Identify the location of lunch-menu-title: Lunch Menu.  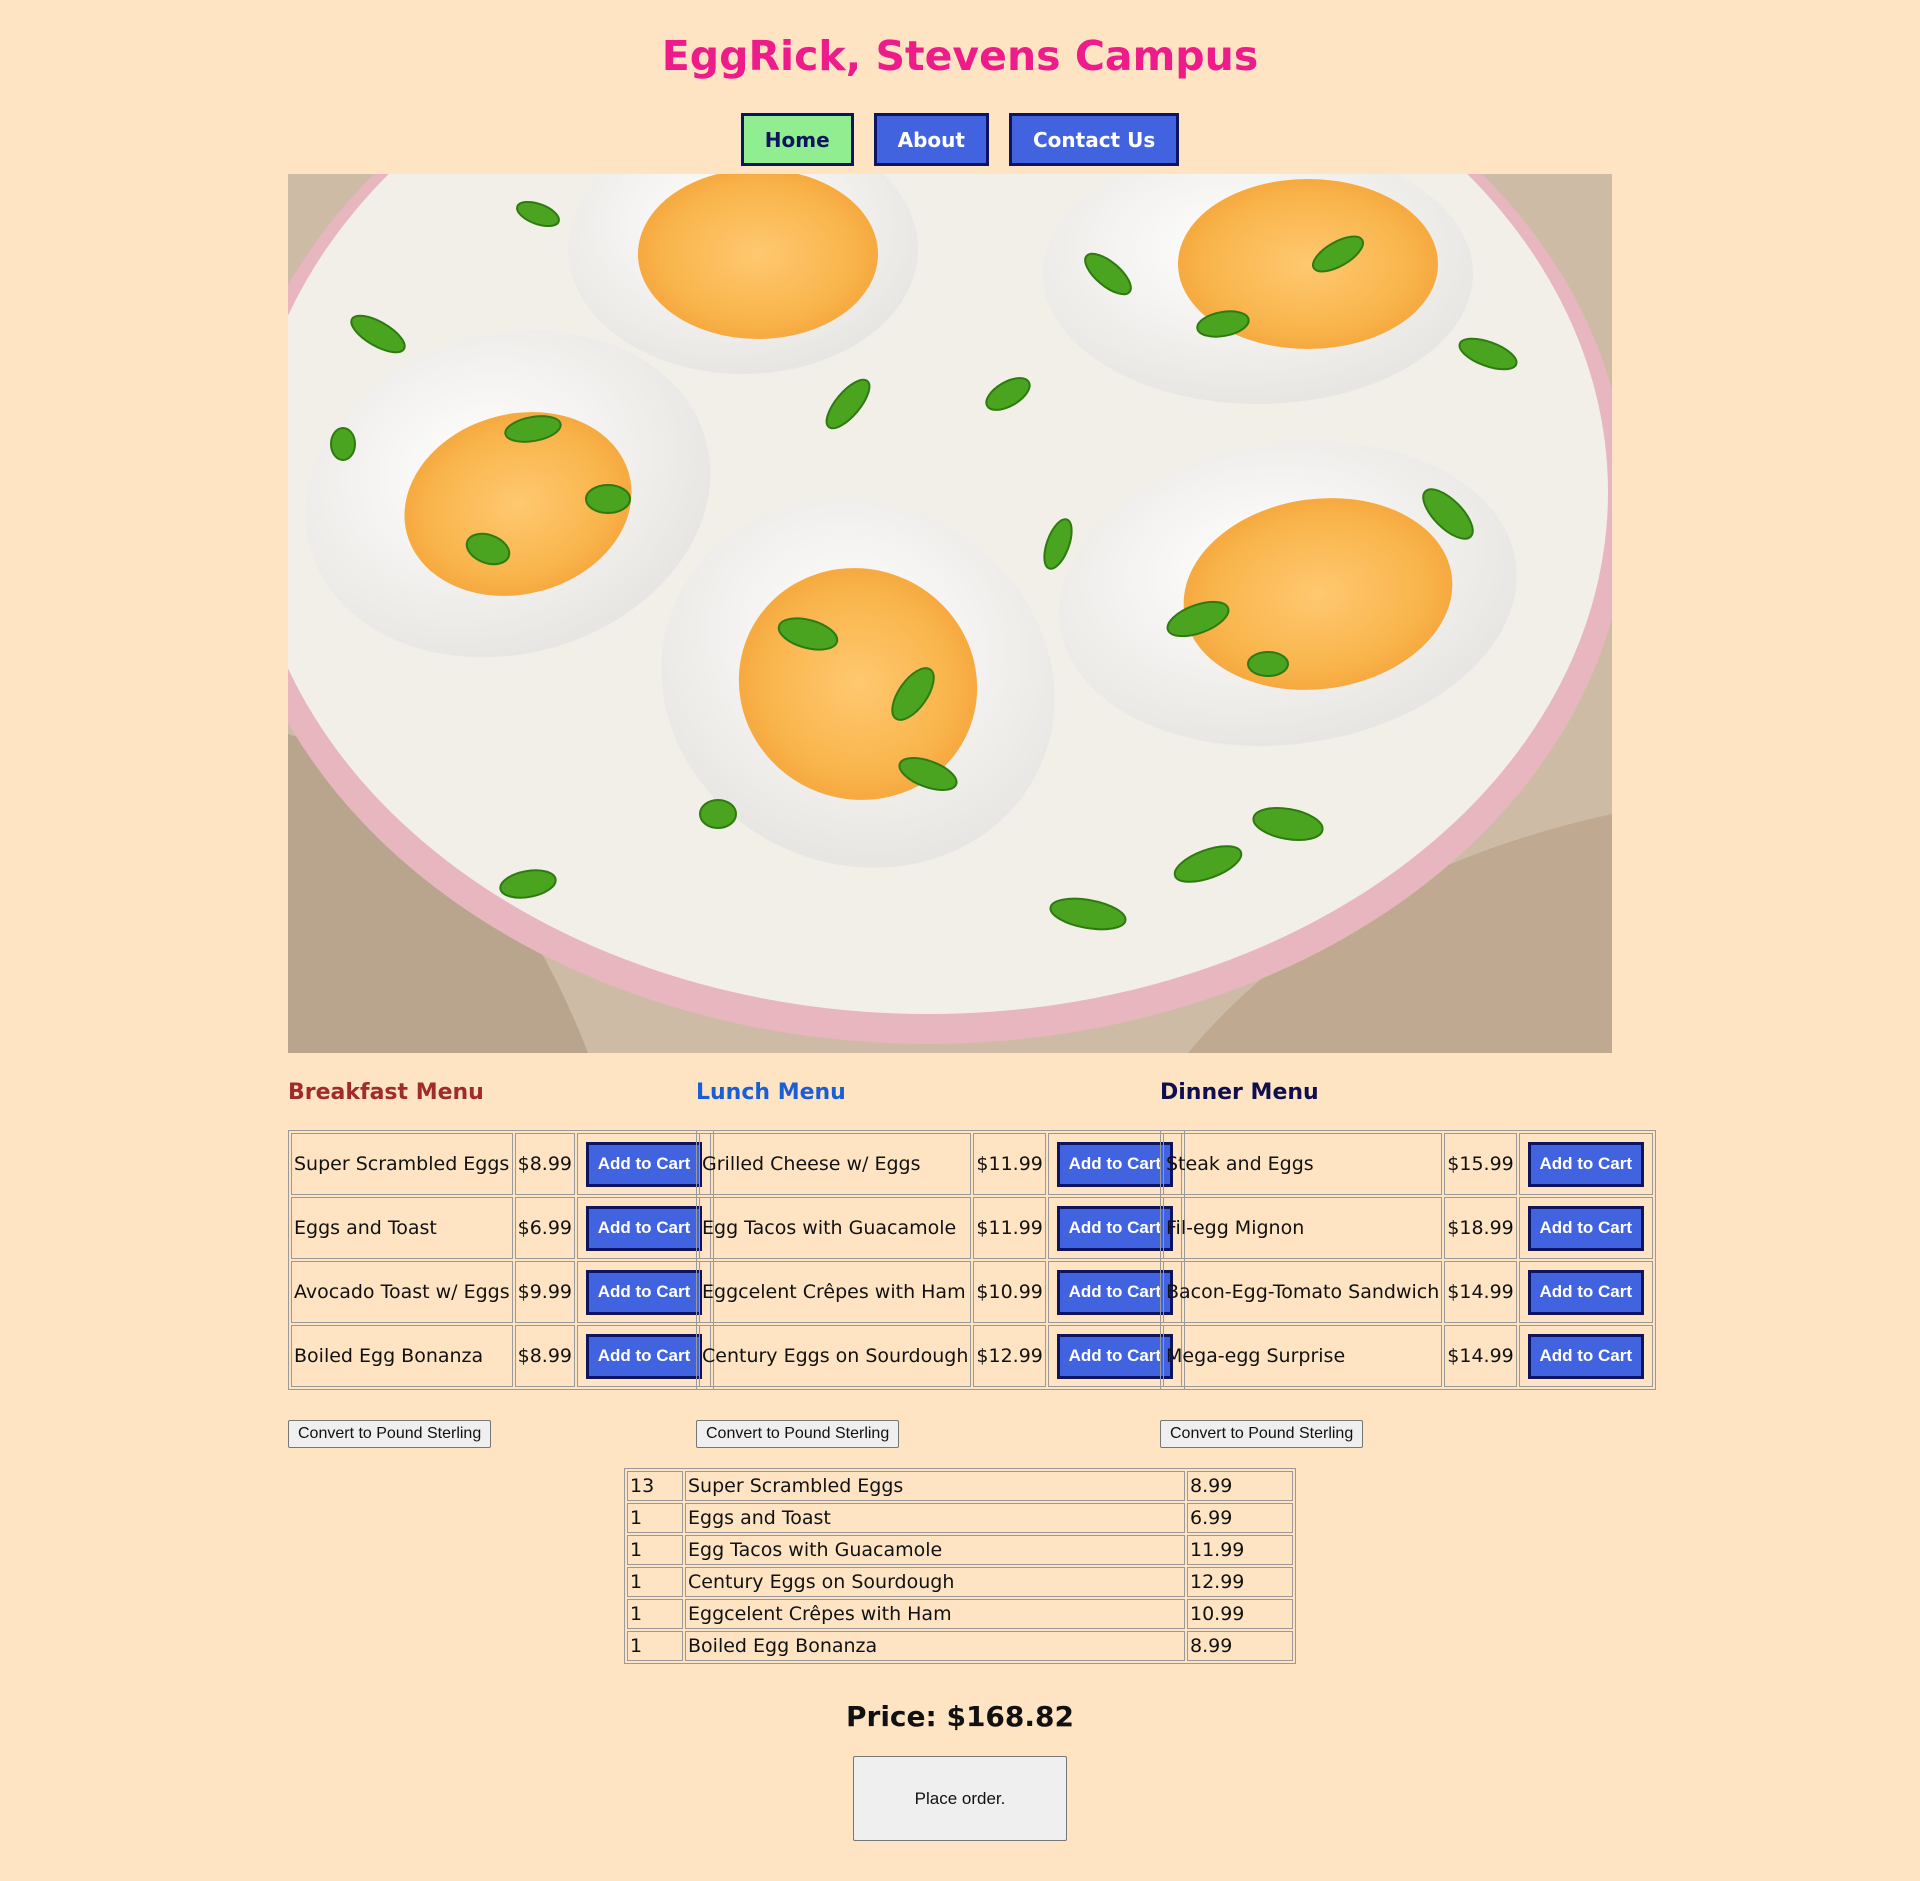
(771, 1092).